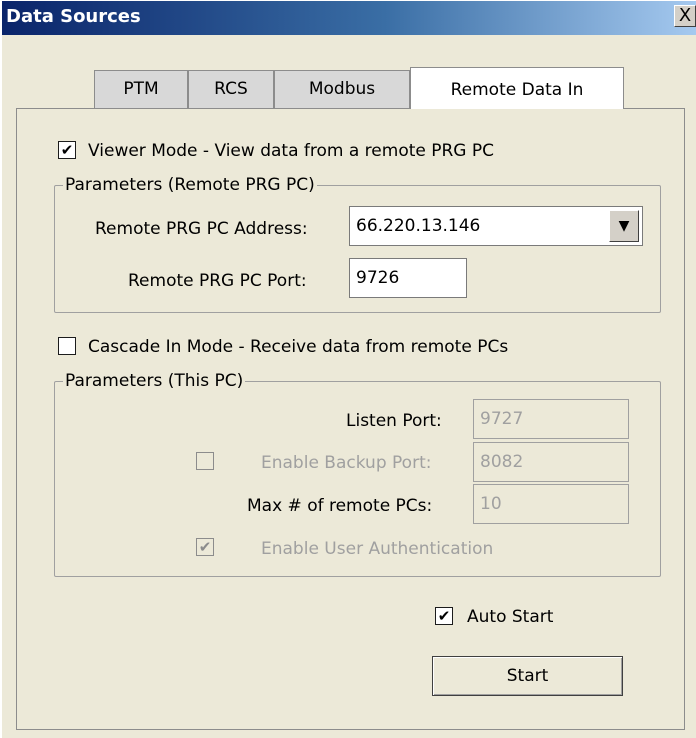  I want to click on viewer-mode-checkbox: ✔, so click(67, 150).